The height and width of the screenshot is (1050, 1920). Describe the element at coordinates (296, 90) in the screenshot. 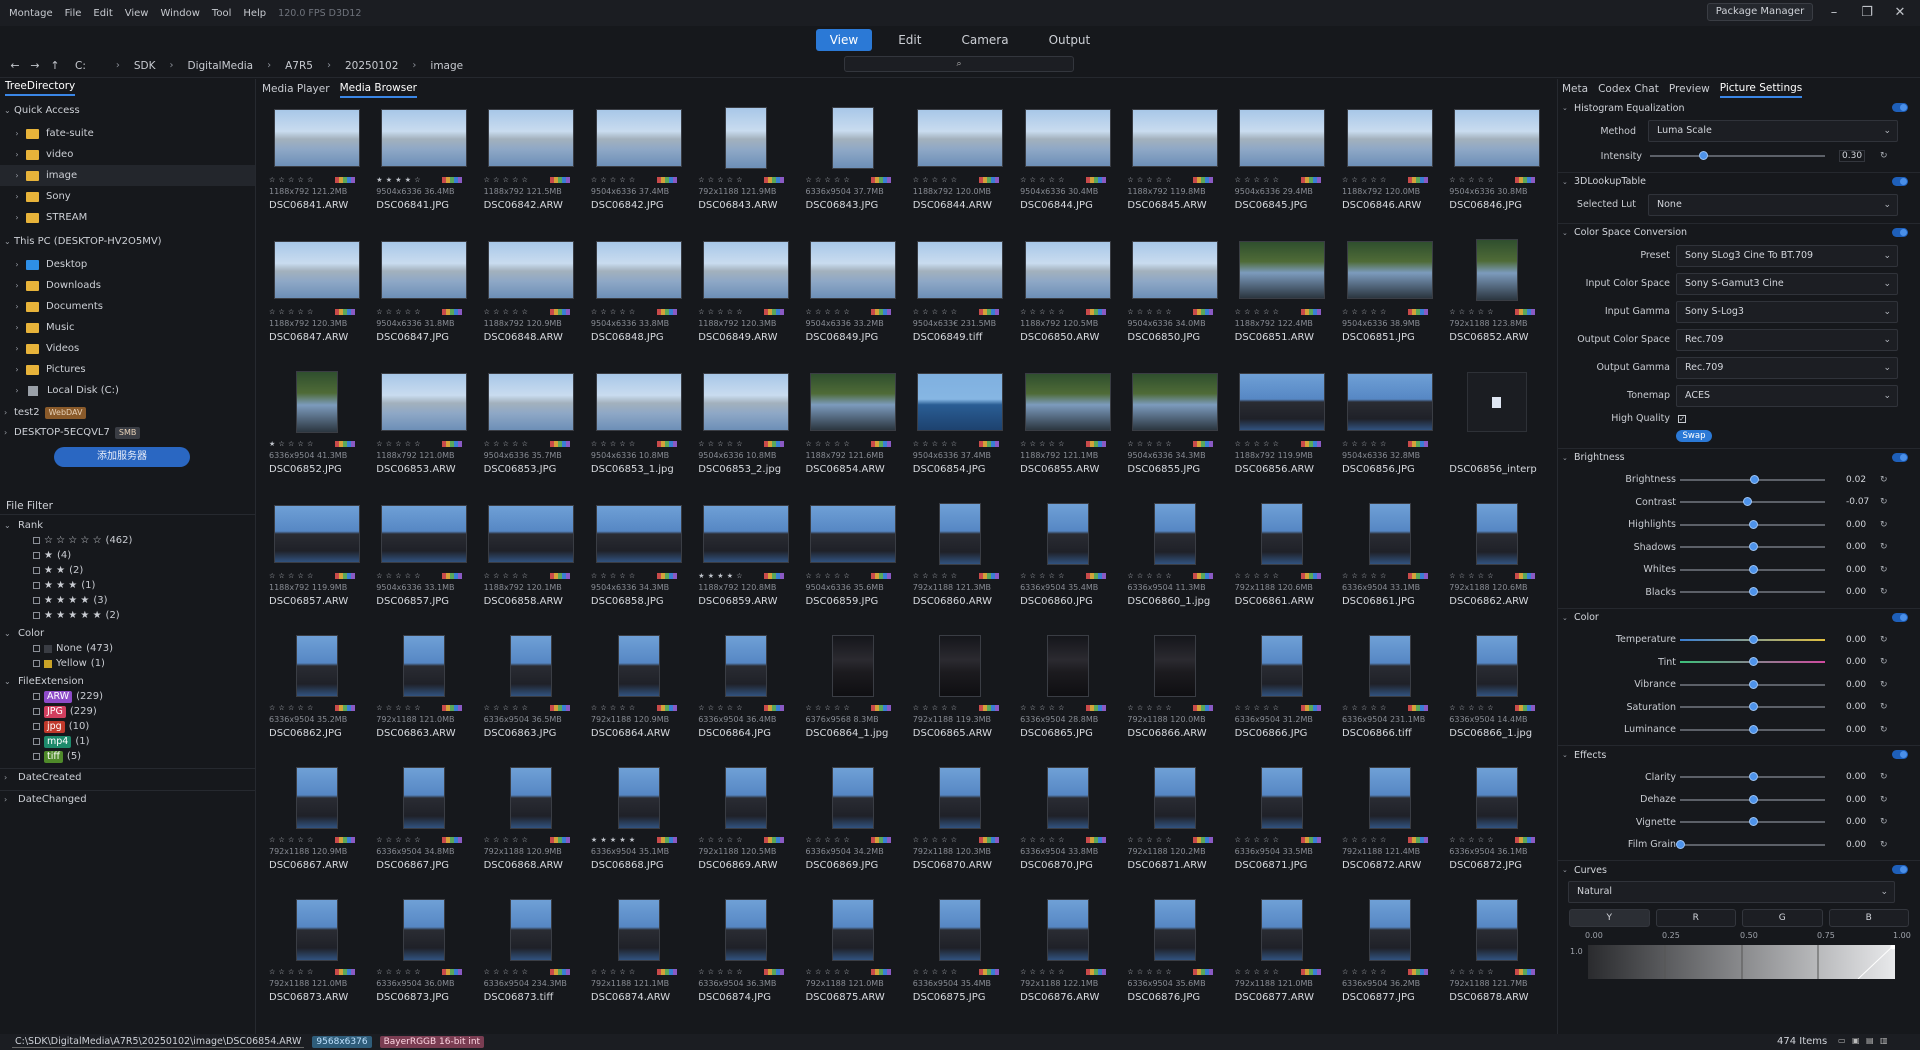

I see `tab-media-player: Media Player` at that location.